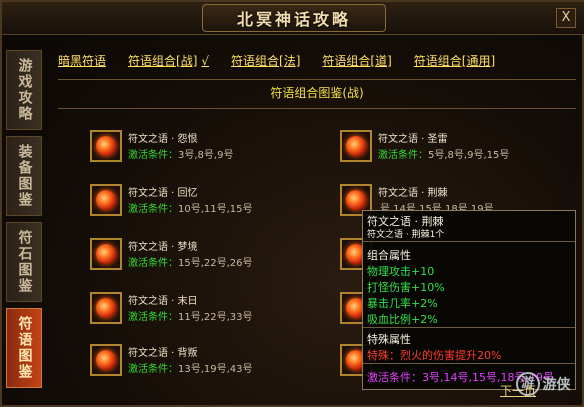 The width and height of the screenshot is (584, 407). I want to click on runeword-entry: 符文之语 · 末日 激活条件：11号,22号,33号, so click(200, 312).